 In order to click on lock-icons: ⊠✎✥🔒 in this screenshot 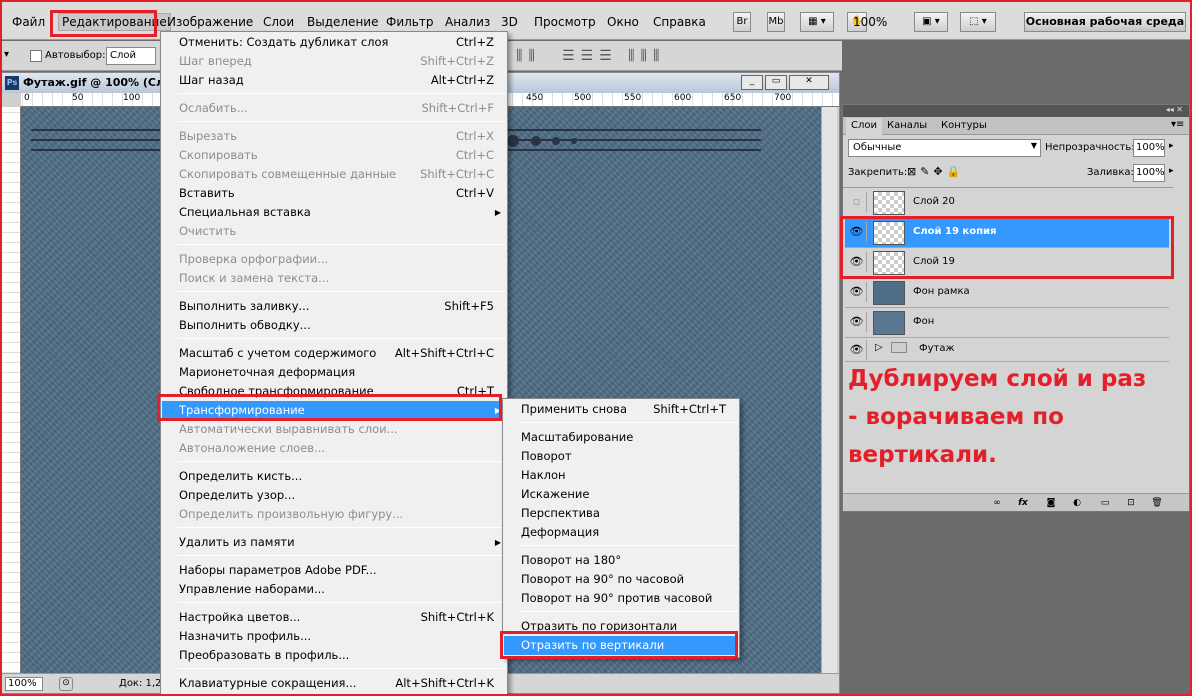, I will do `click(935, 171)`.